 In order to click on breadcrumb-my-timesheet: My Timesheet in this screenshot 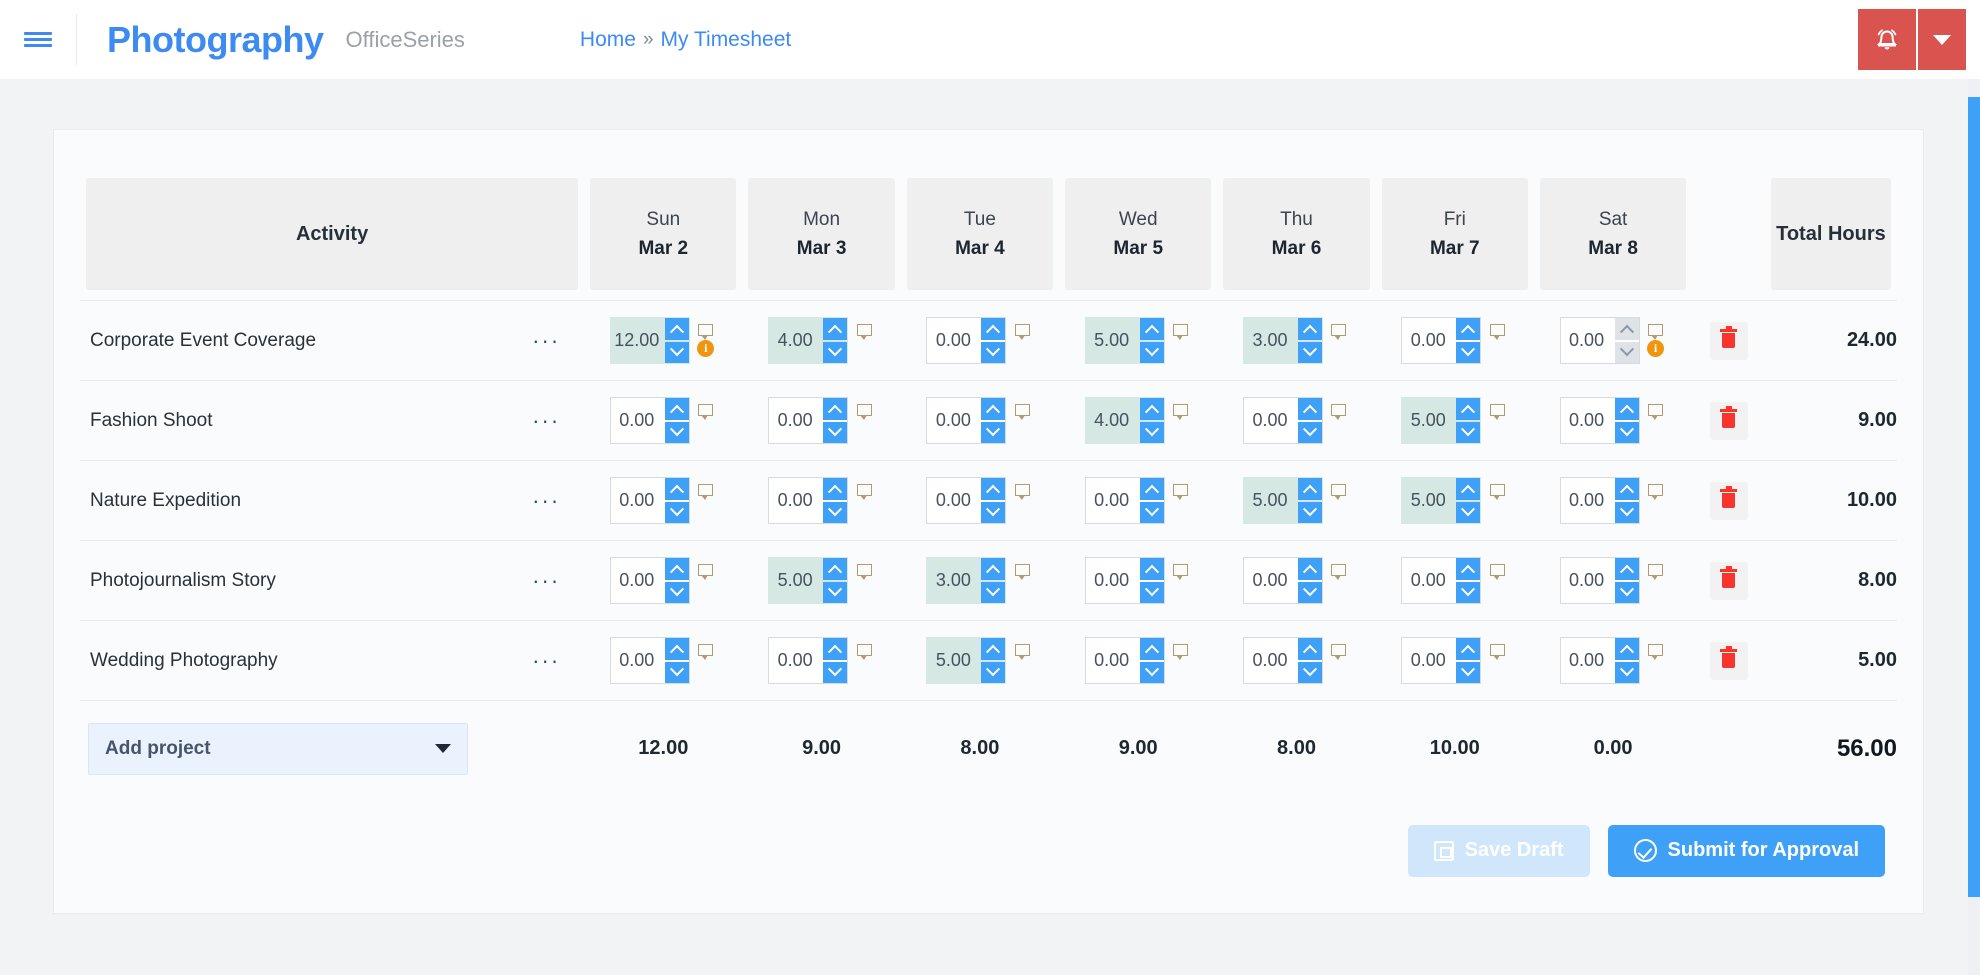, I will do `click(726, 40)`.